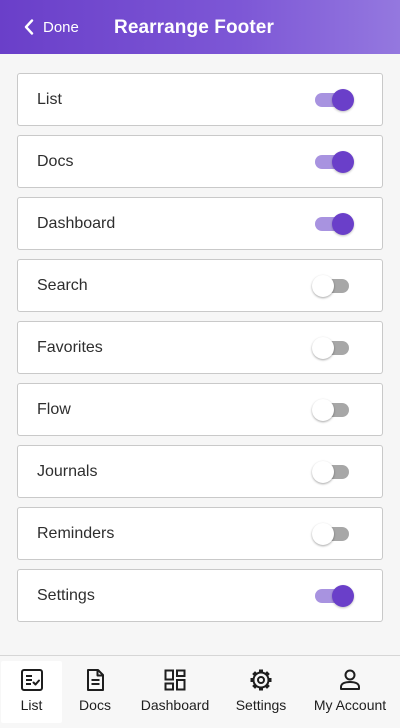 The image size is (400, 728). What do you see at coordinates (261, 680) in the screenshot?
I see `gear-icon` at bounding box center [261, 680].